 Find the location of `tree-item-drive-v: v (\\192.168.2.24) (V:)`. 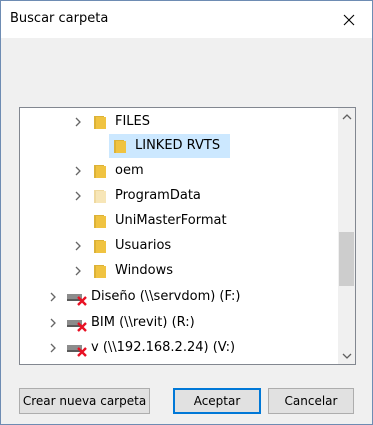

tree-item-drive-v: v (\\192.168.2.24) (V:) is located at coordinates (178, 348).